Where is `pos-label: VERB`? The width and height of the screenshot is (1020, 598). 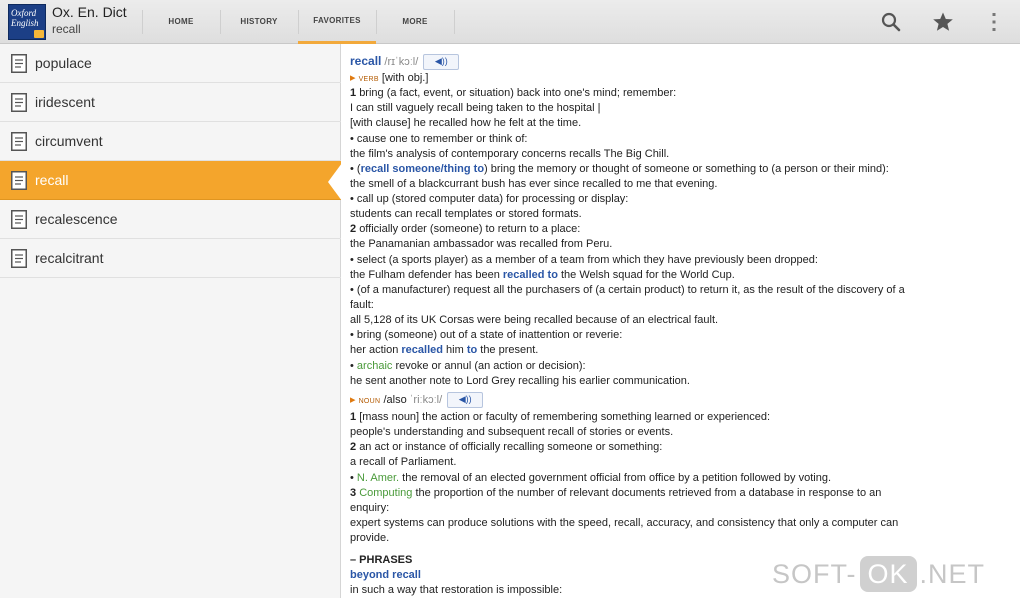 pos-label: VERB is located at coordinates (368, 79).